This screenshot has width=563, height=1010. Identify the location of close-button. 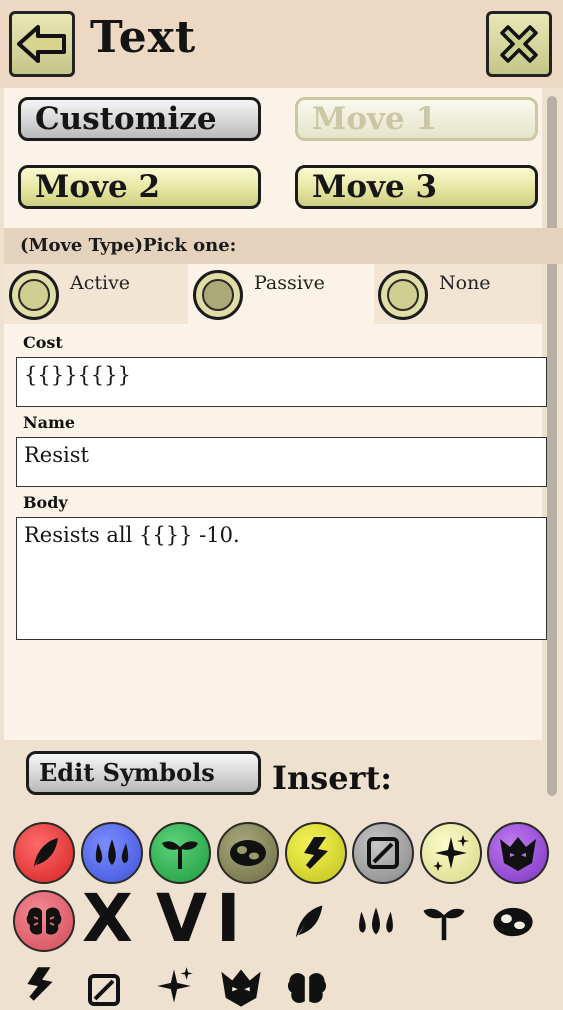
(519, 44).